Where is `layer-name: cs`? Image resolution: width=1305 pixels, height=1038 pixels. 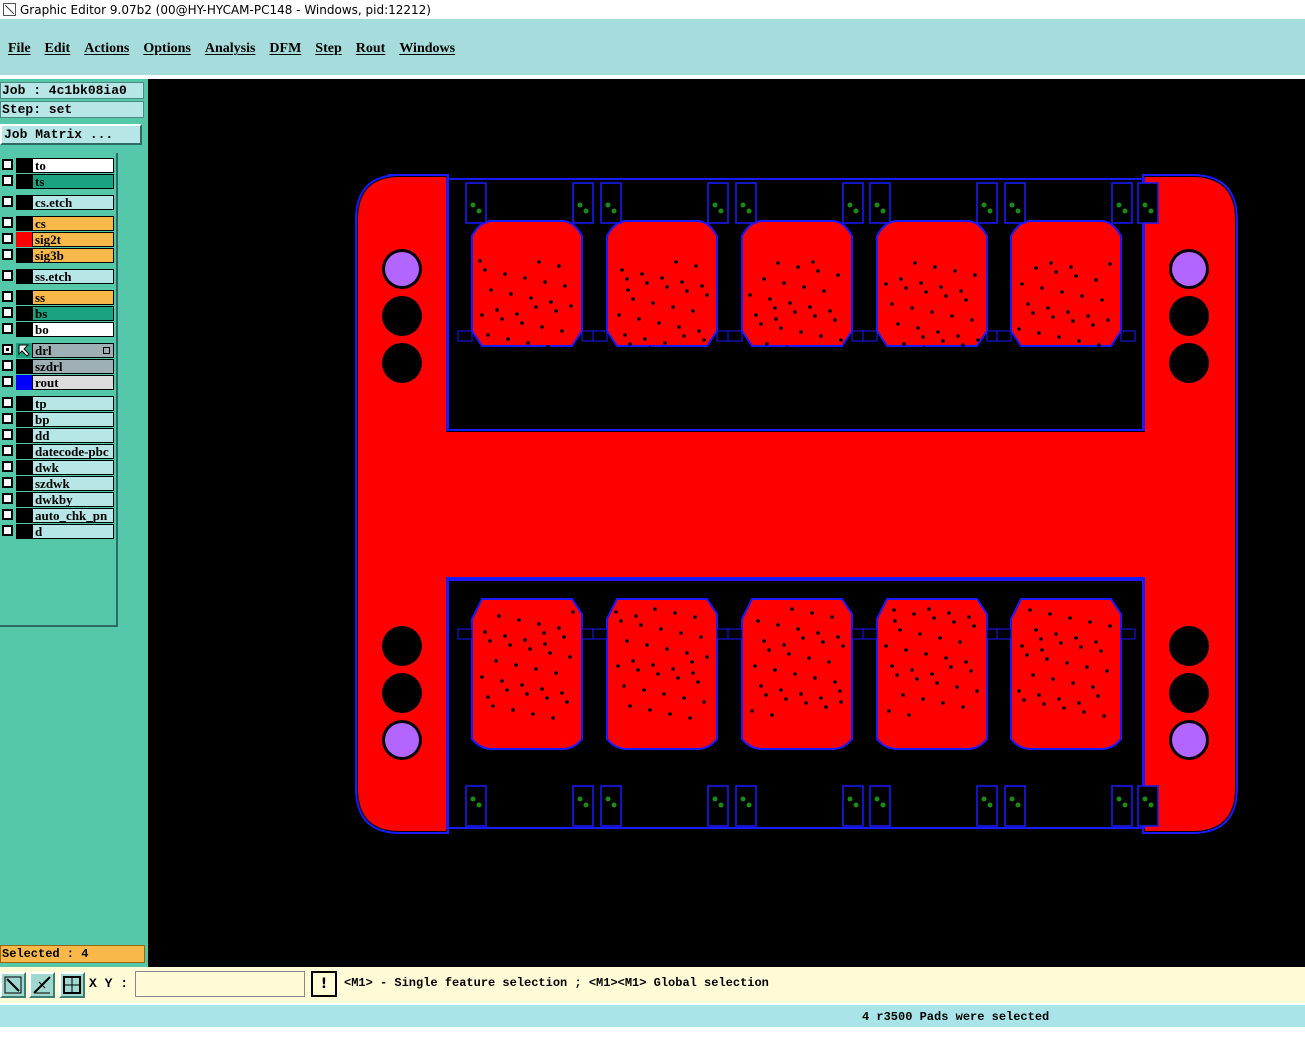 layer-name: cs is located at coordinates (73, 223).